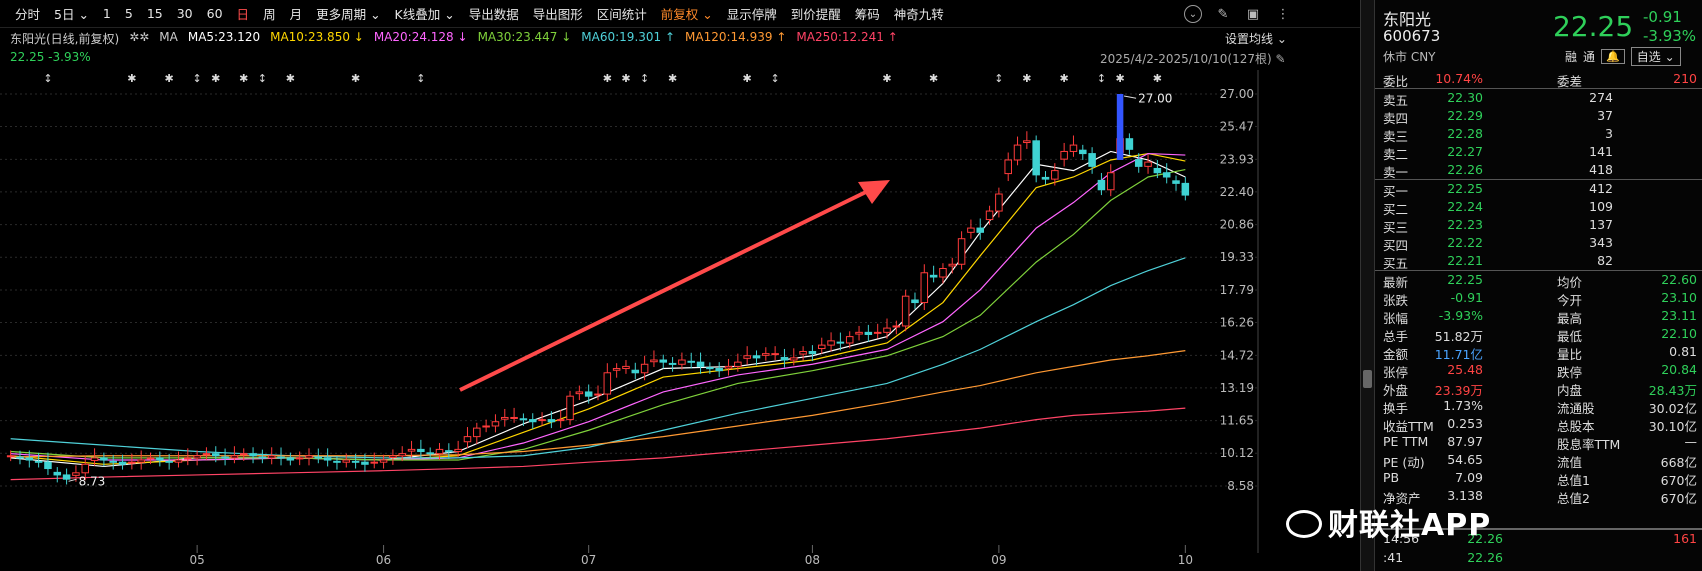 This screenshot has width=1702, height=571. I want to click on y-tick-label: 11.65, so click(1237, 421).